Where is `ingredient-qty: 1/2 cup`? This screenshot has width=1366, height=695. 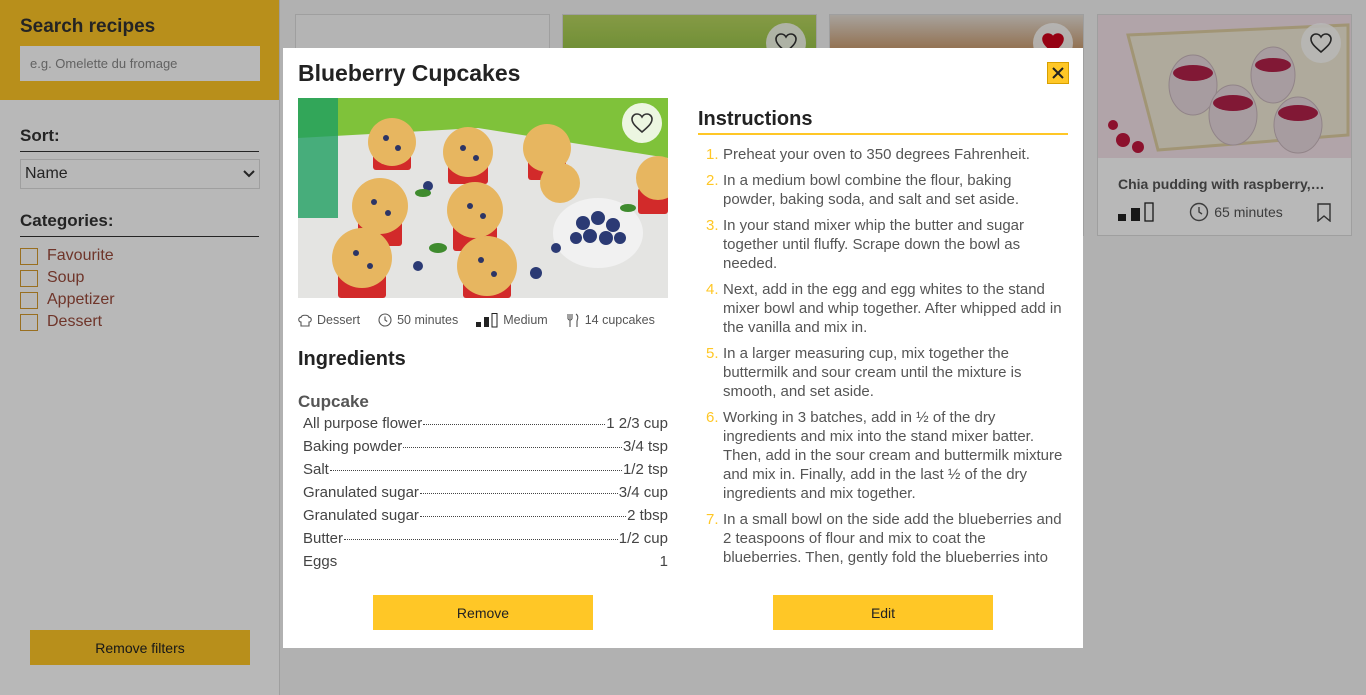 ingredient-qty: 1/2 cup is located at coordinates (643, 538).